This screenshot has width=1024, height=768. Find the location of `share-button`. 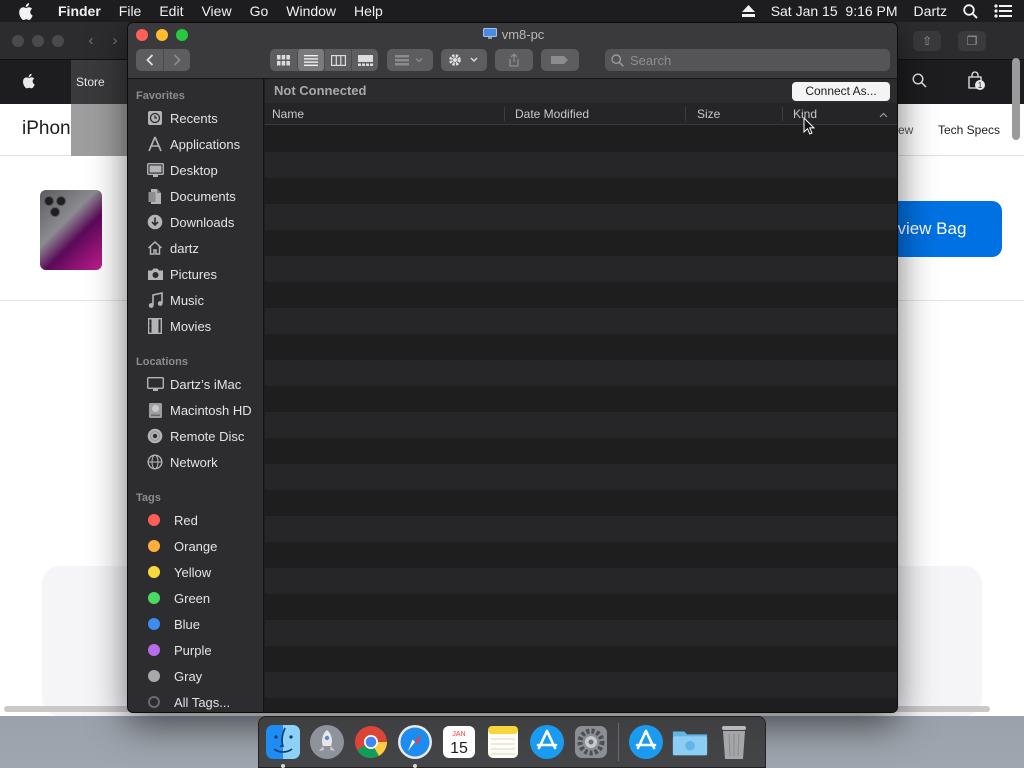

share-button is located at coordinates (514, 60).